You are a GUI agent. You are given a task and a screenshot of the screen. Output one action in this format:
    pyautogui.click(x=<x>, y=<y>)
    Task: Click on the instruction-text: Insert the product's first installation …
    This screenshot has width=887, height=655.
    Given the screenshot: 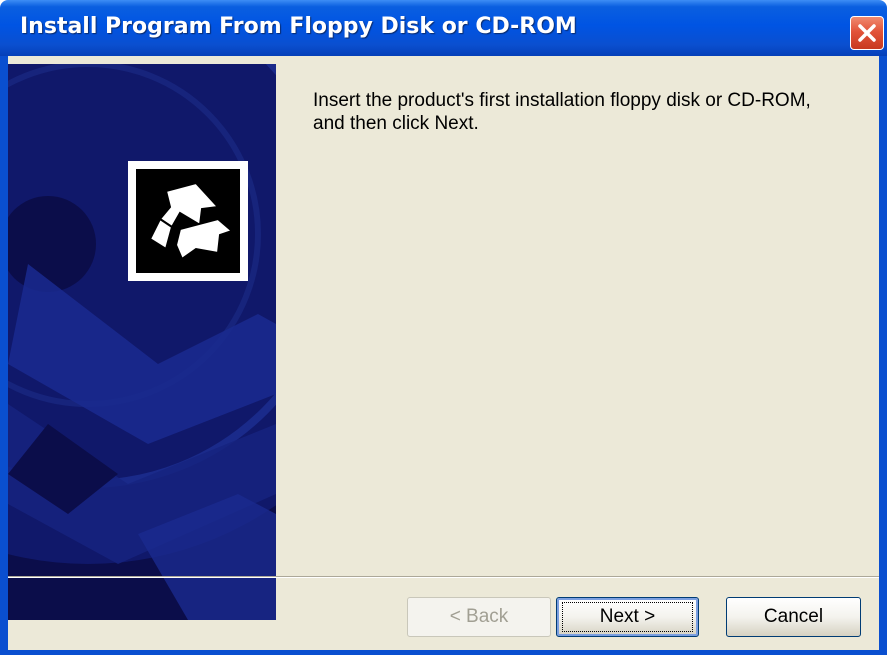 What is the action you would take?
    pyautogui.click(x=562, y=112)
    